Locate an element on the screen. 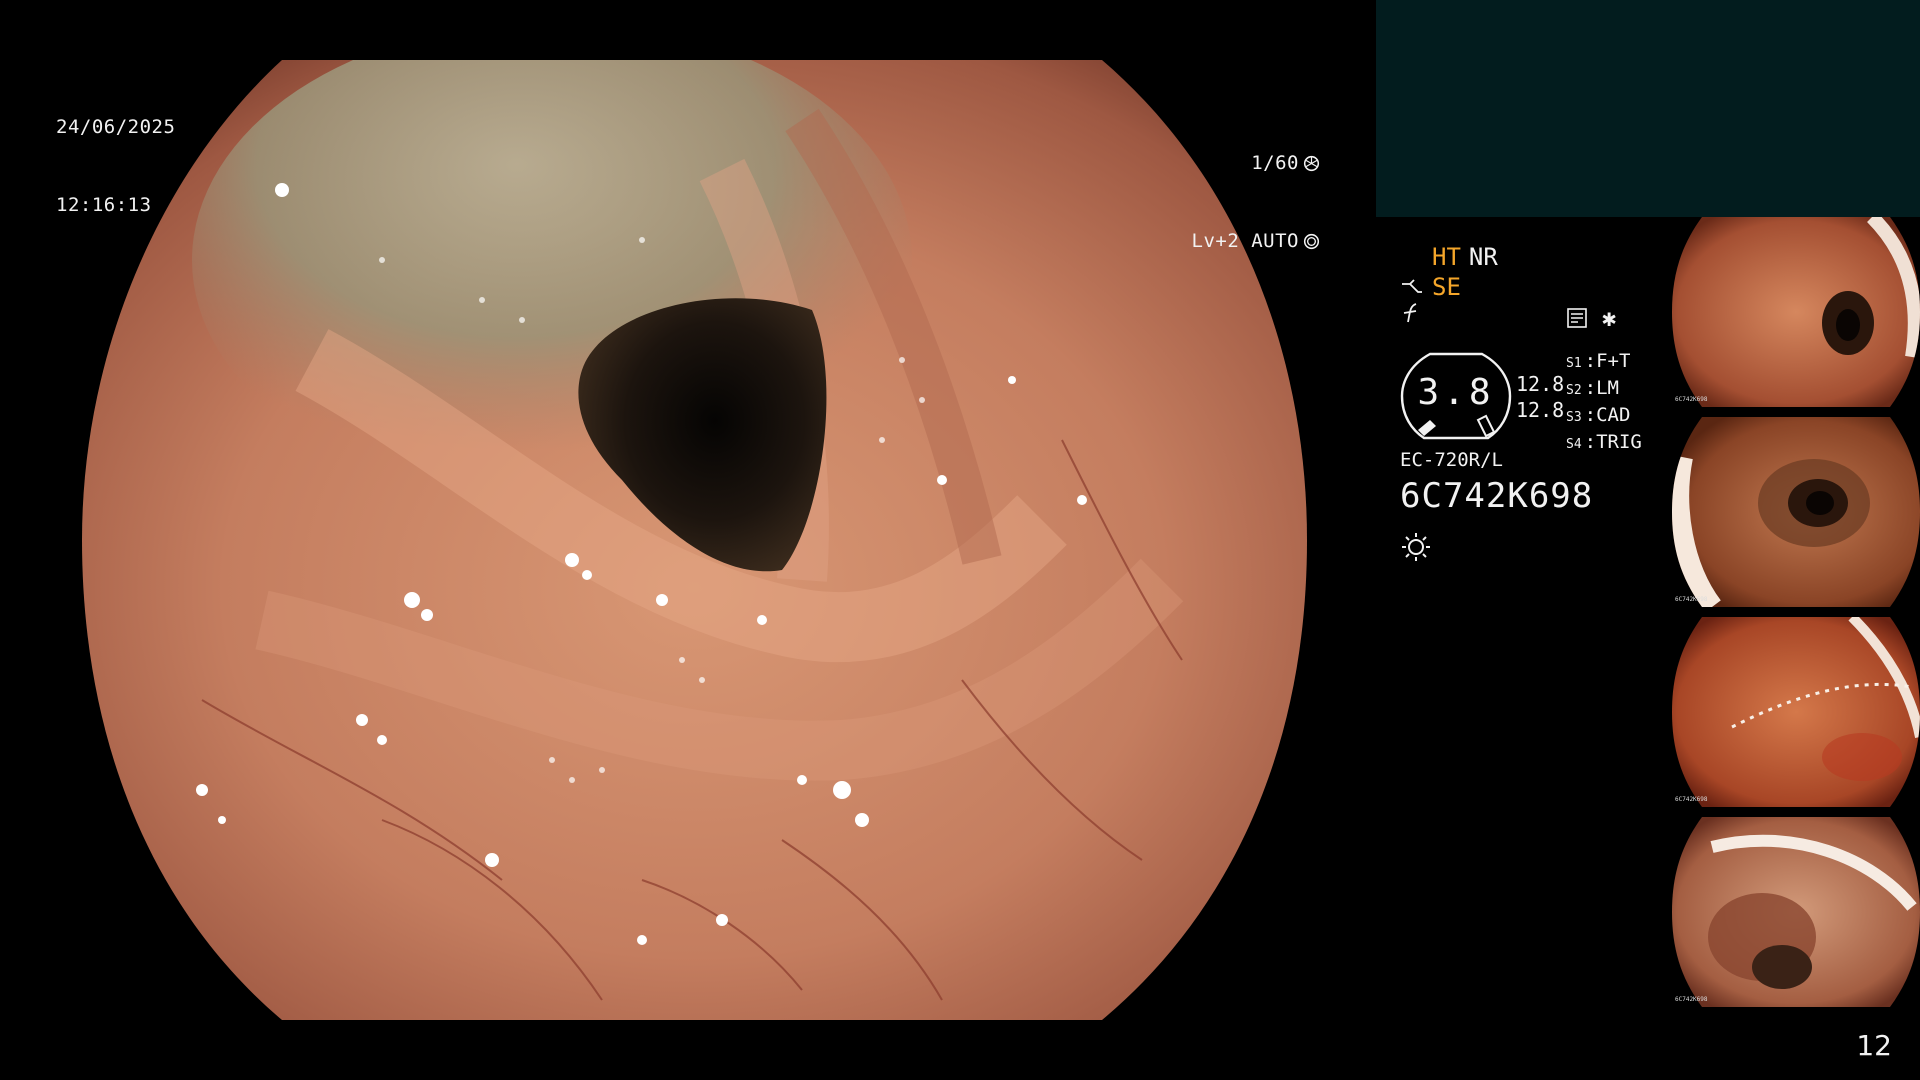 The image size is (1920, 1080). auto-iris-icon is located at coordinates (1311, 241).